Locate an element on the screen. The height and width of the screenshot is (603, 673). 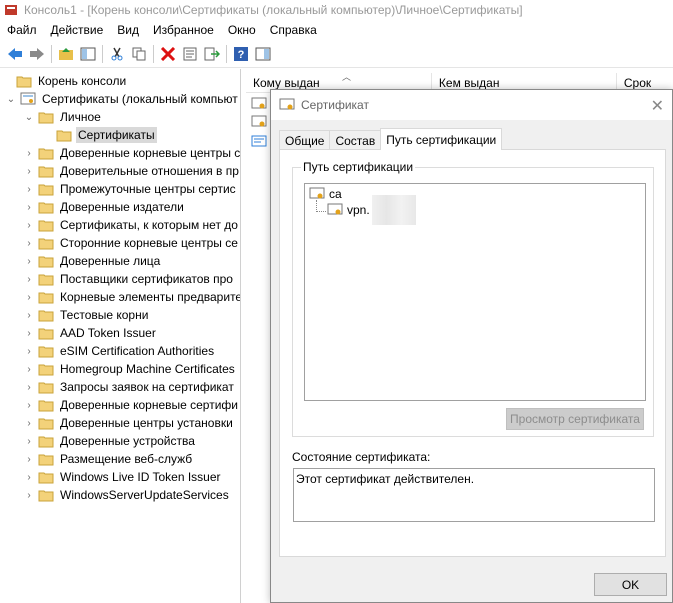
tab-details: Состав is located at coordinates (355, 140).